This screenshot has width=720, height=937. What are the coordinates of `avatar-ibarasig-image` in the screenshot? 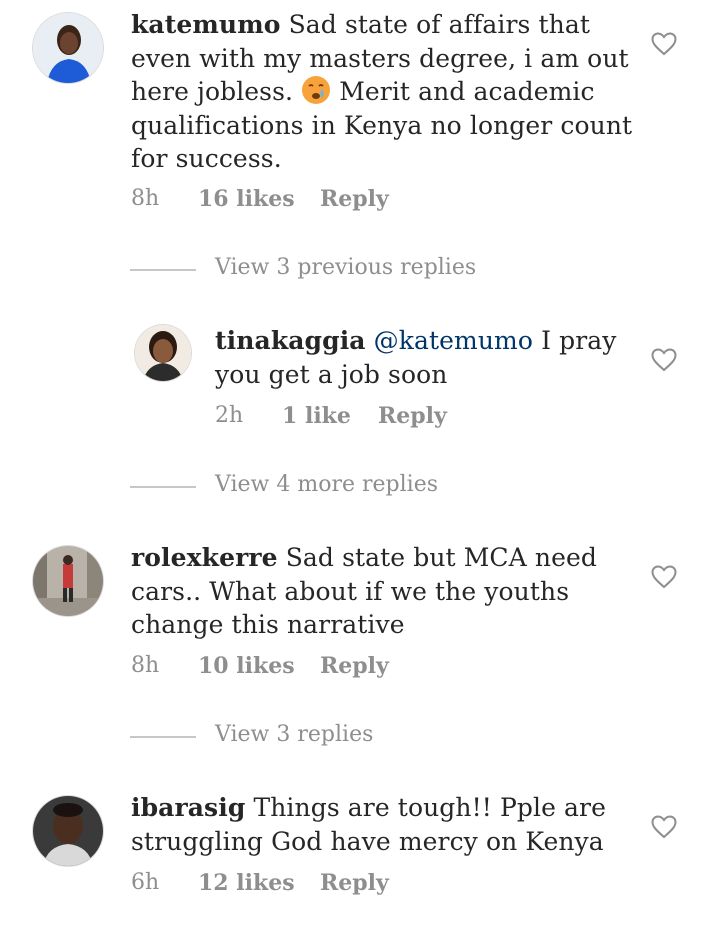 It's located at (68, 831).